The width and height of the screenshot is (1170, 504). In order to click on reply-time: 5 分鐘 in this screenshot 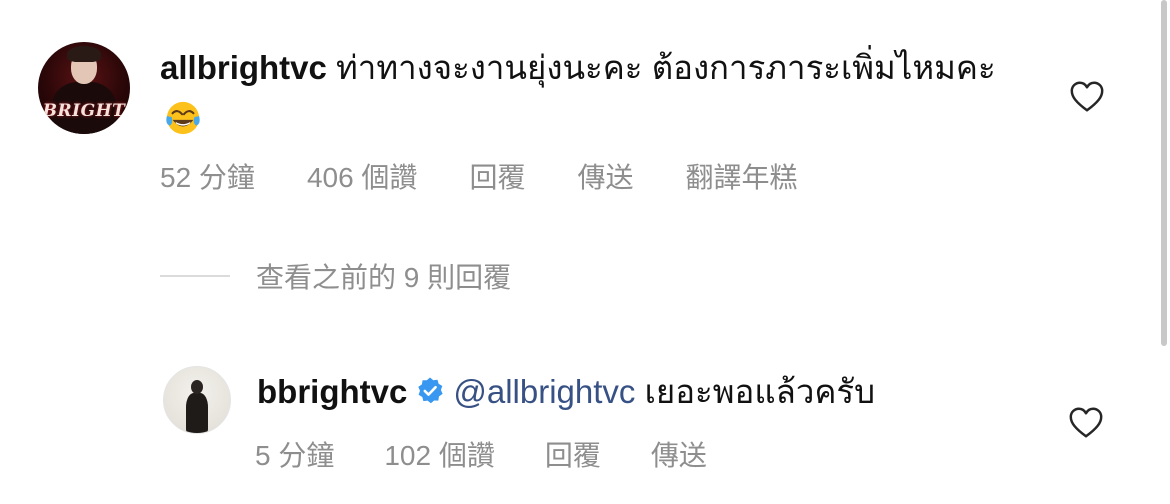, I will do `click(294, 454)`.